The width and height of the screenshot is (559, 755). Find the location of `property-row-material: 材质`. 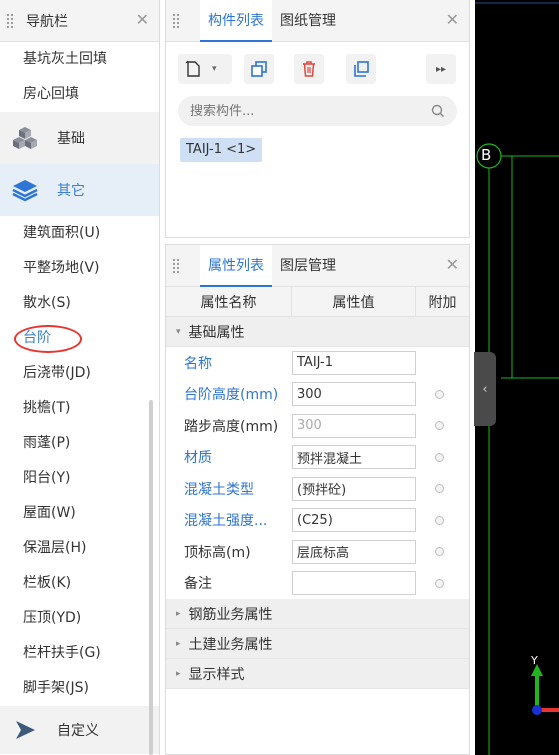

property-row-material: 材质 is located at coordinates (317, 458).